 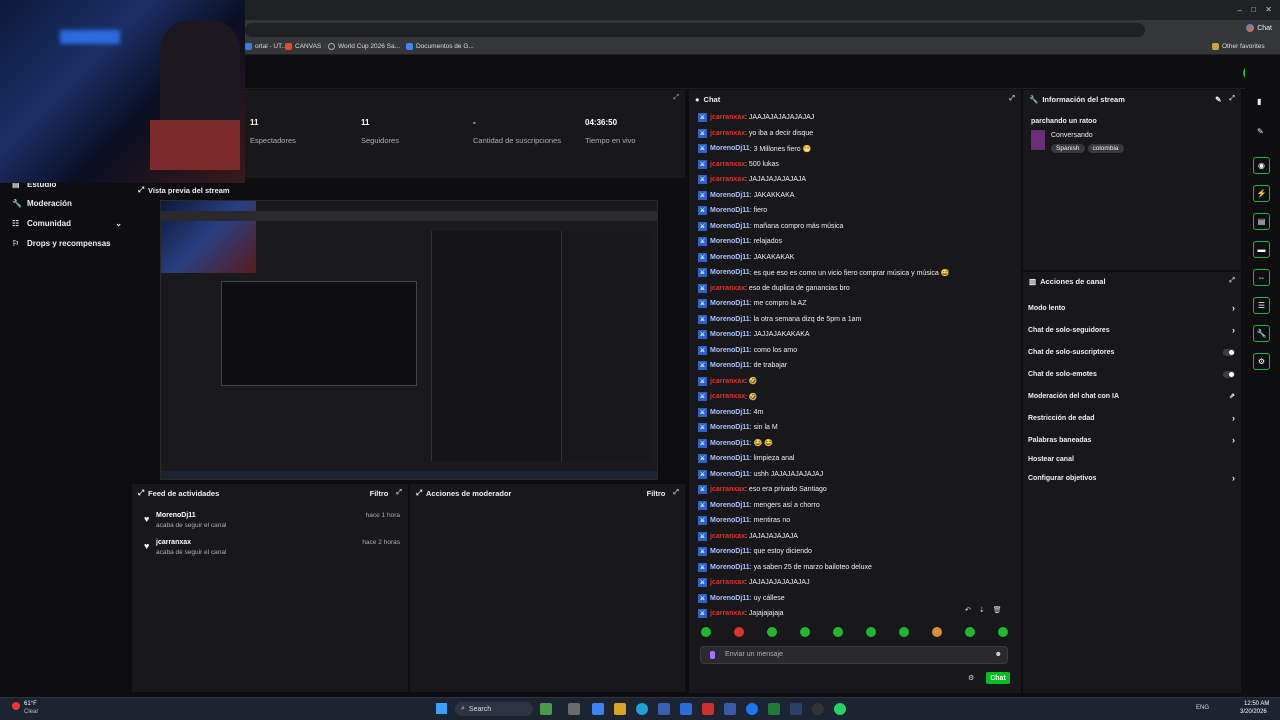 What do you see at coordinates (1261, 193) in the screenshot?
I see `quick-action-button: ⚡` at bounding box center [1261, 193].